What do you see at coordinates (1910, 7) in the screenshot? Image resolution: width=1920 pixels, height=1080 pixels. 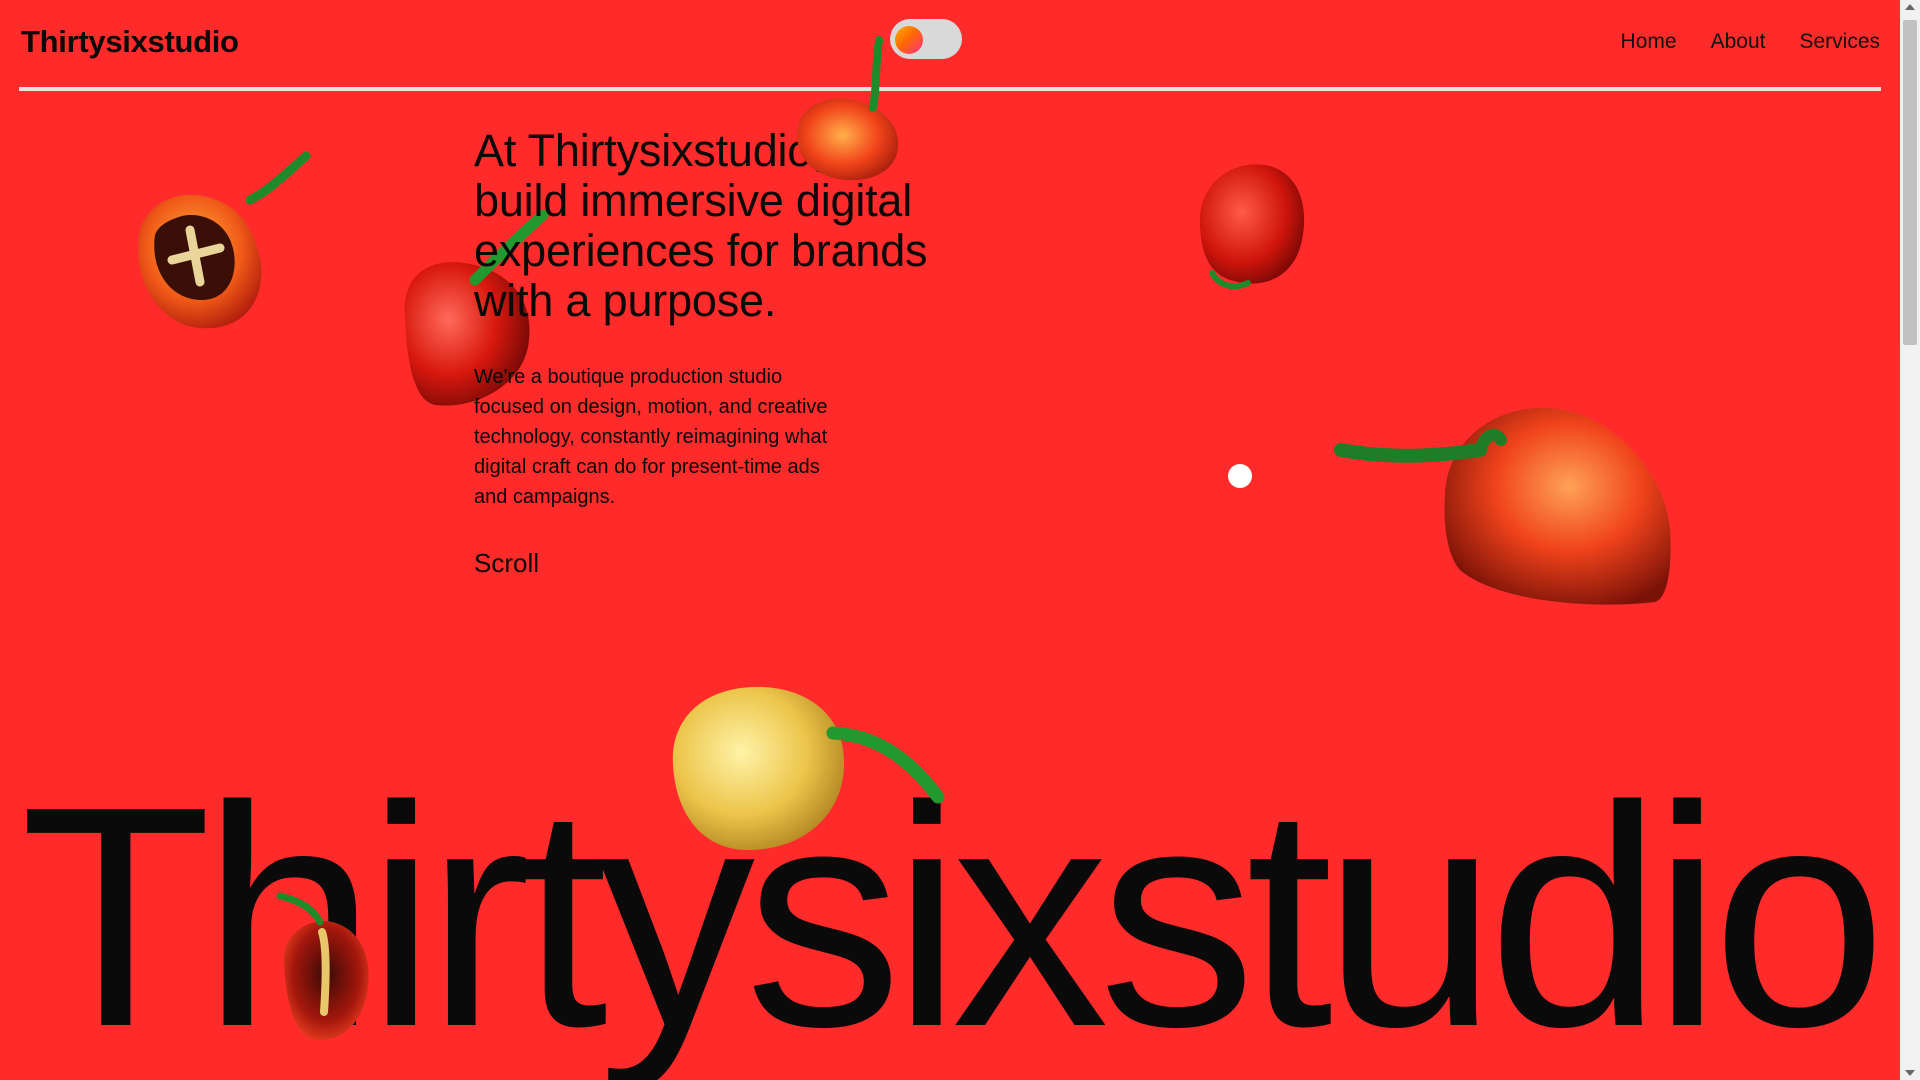 I see `scroll-up-arrow-icon` at bounding box center [1910, 7].